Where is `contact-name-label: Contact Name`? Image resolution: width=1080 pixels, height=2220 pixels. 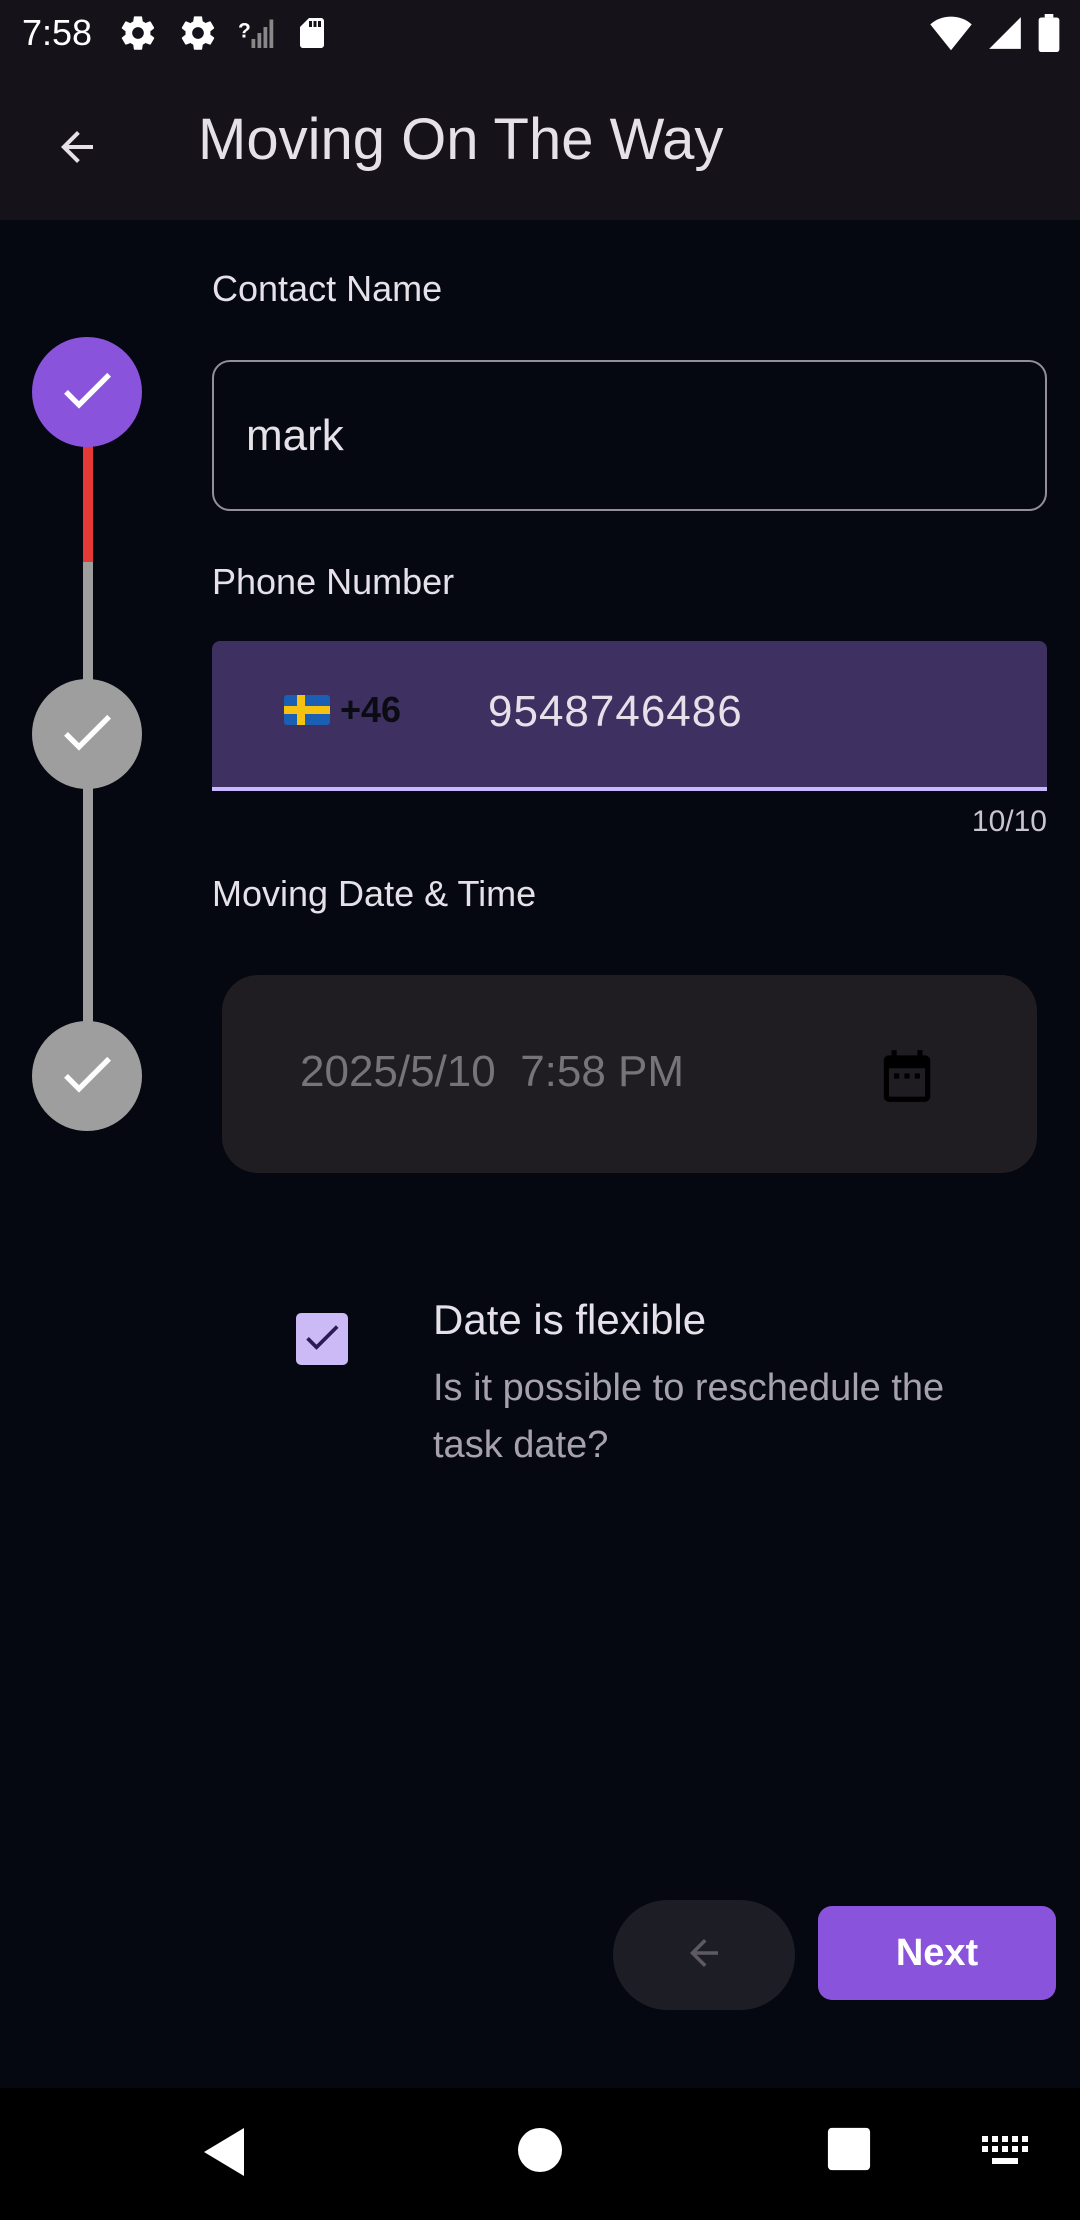
contact-name-label: Contact Name is located at coordinates (327, 288).